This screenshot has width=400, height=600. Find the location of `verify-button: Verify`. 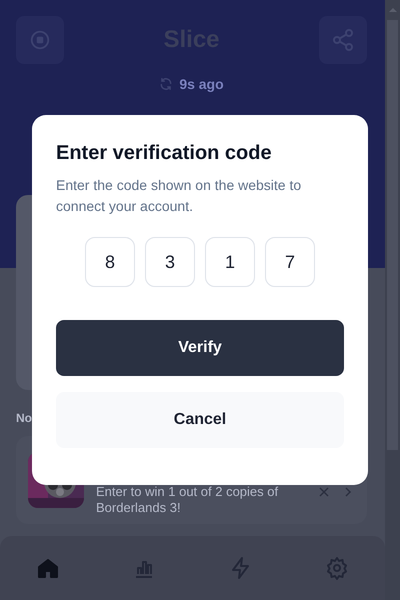

verify-button: Verify is located at coordinates (200, 348).